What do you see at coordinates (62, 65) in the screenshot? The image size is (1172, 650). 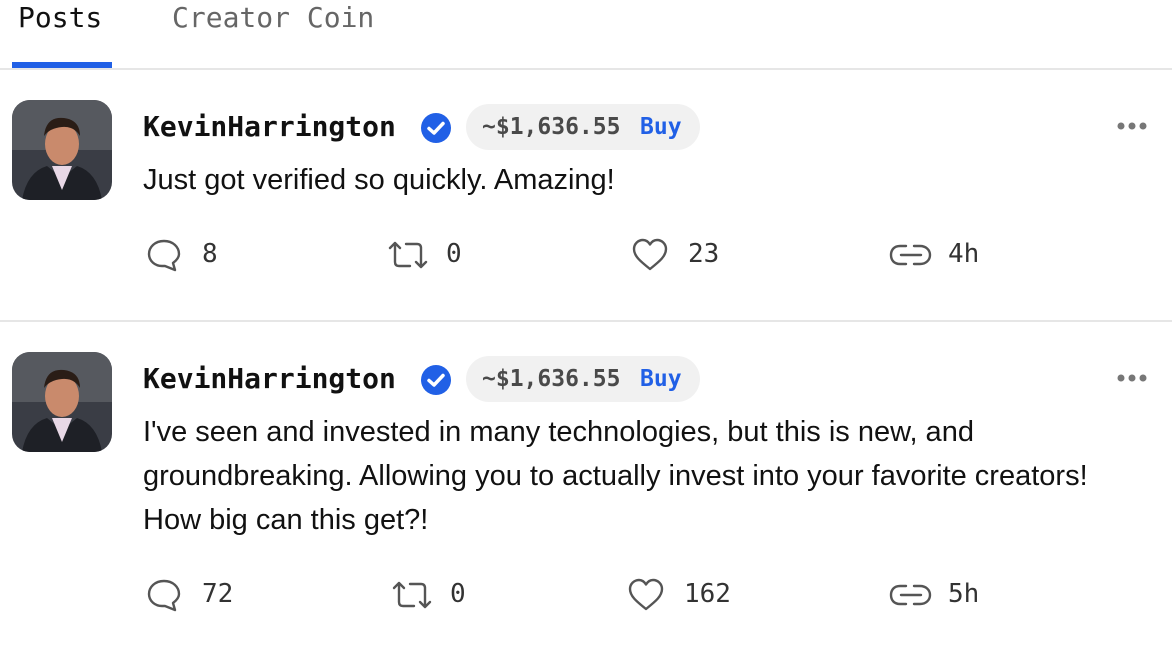 I see `active-tab-indicator` at bounding box center [62, 65].